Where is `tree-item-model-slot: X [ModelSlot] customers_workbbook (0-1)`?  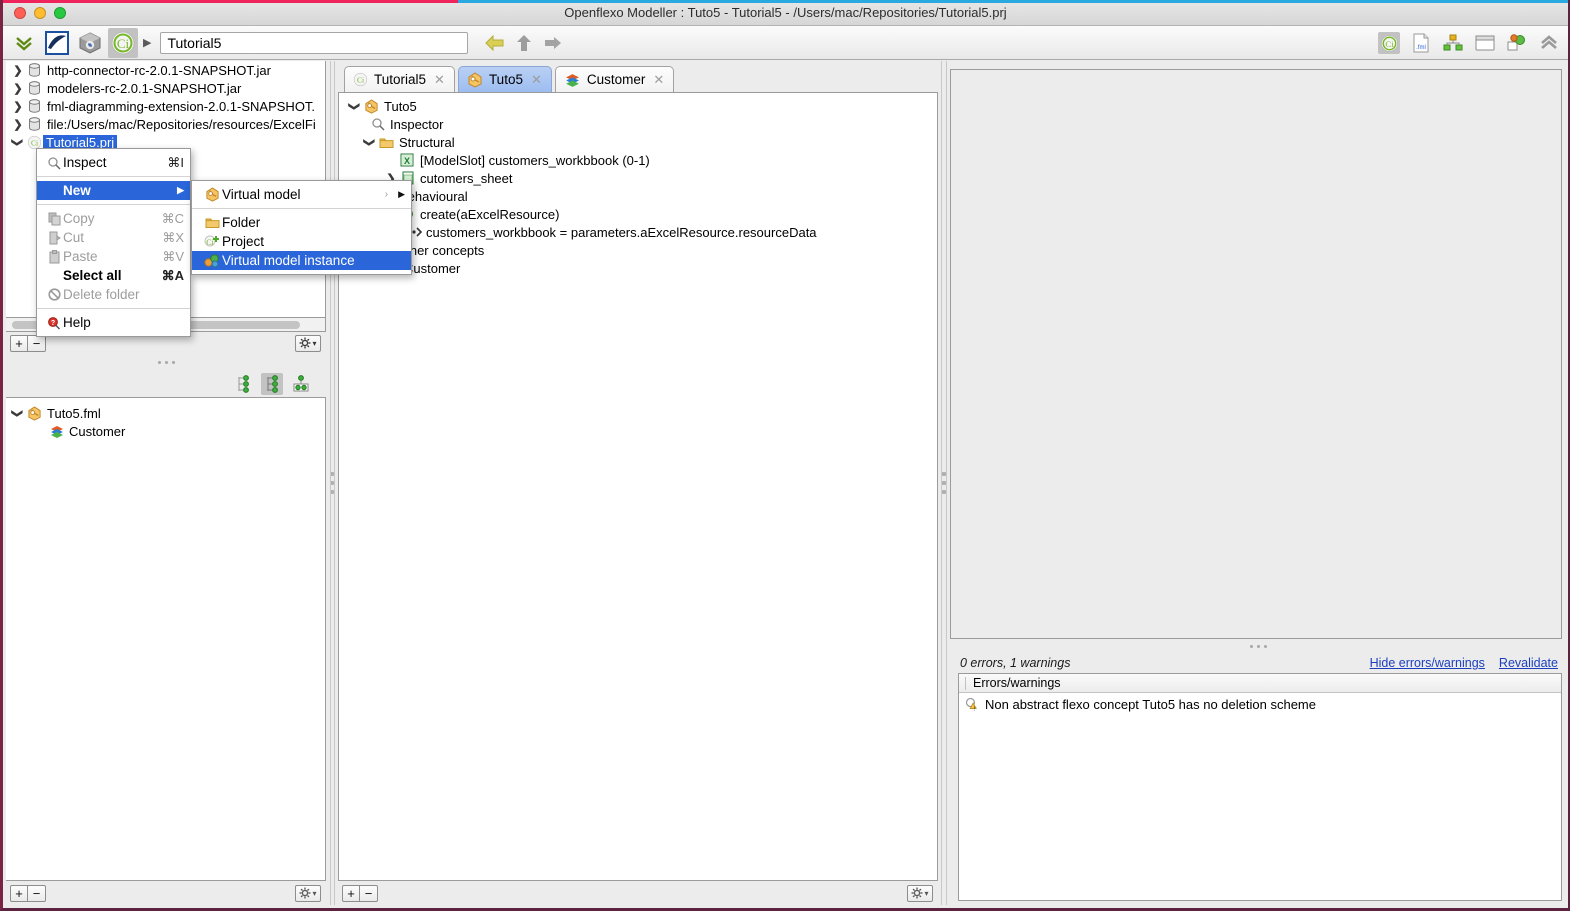
tree-item-model-slot: X [ModelSlot] customers_workbbook (0-1) is located at coordinates (638, 160).